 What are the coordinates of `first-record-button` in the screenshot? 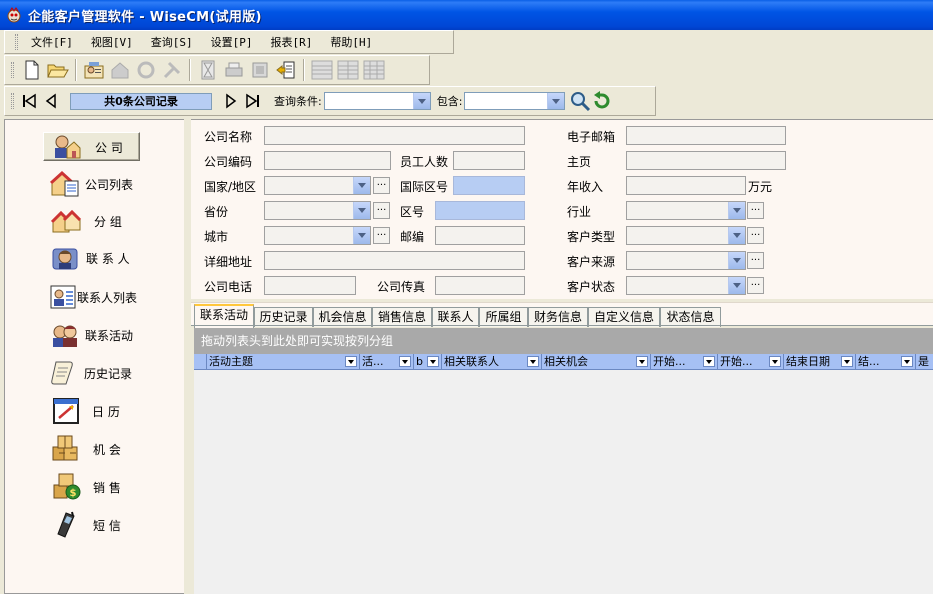 It's located at (29, 101).